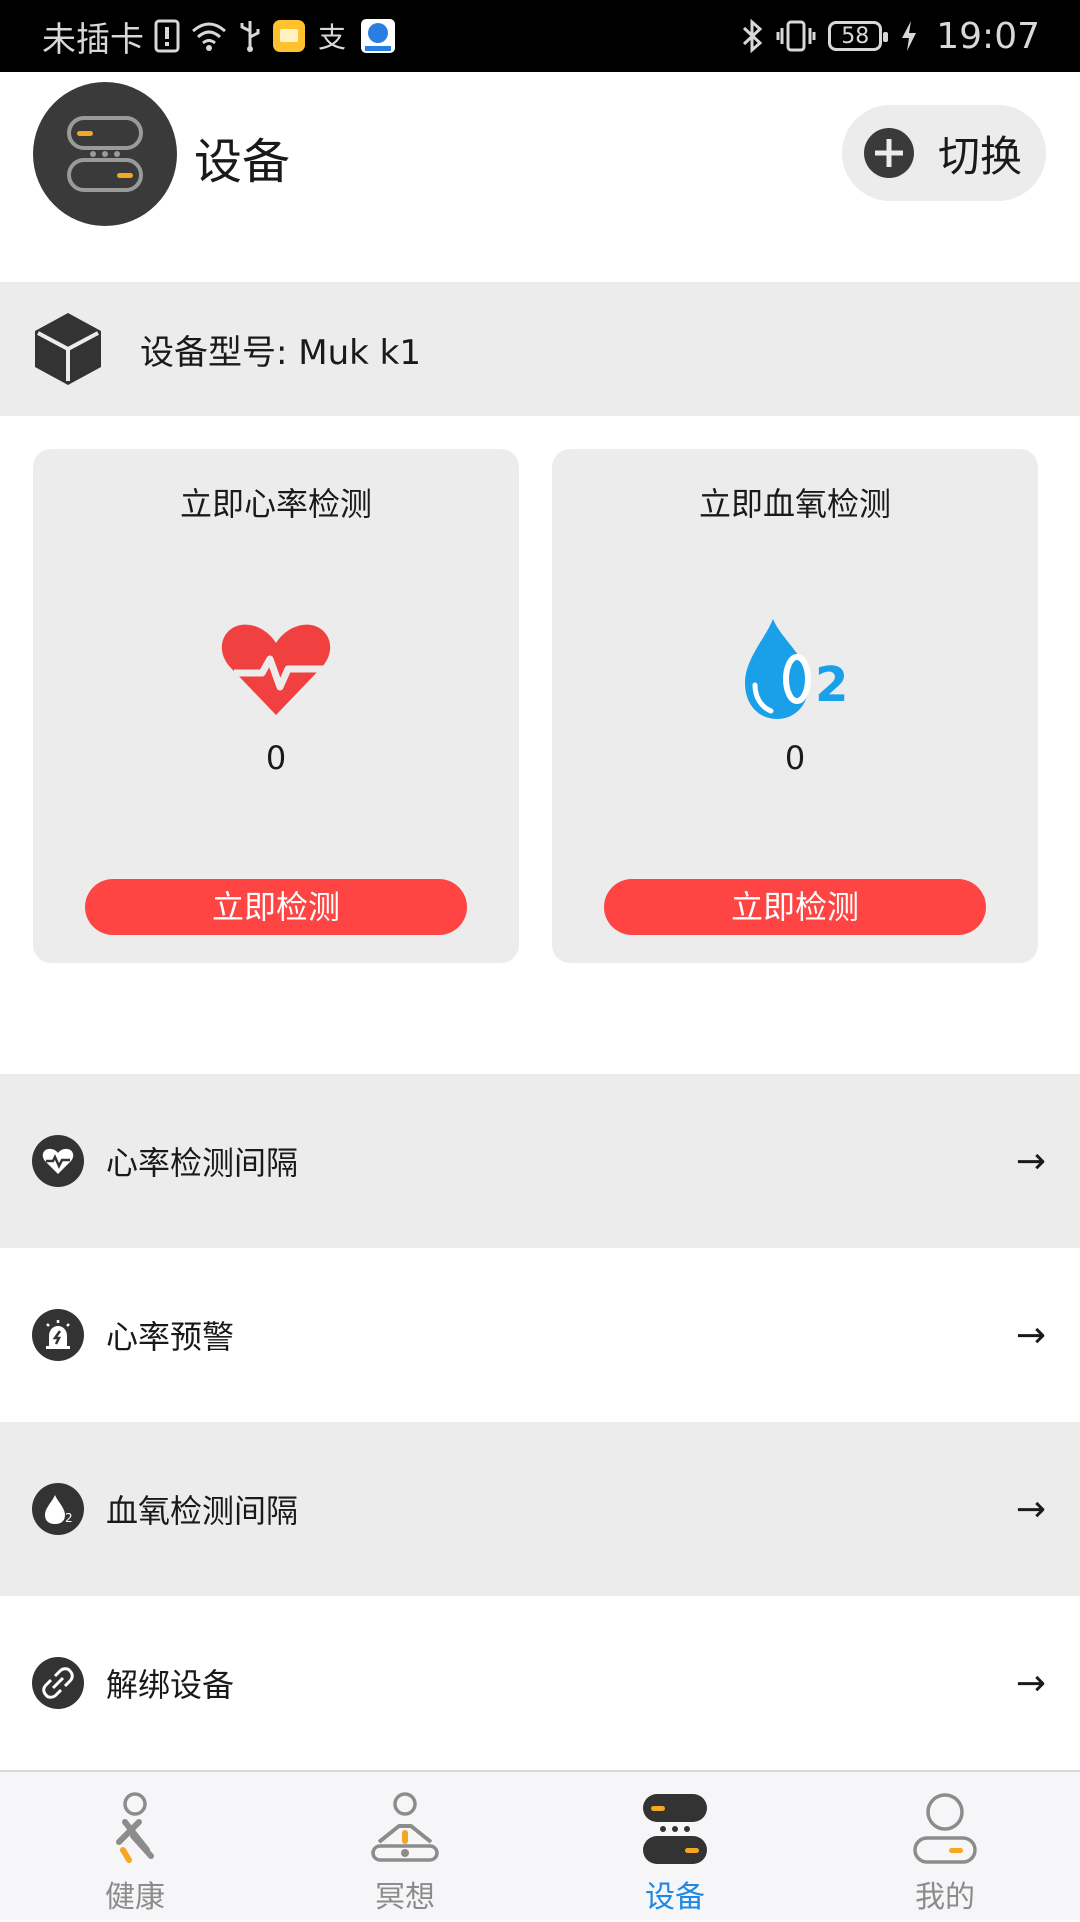 The image size is (1080, 1922). Describe the element at coordinates (209, 36) in the screenshot. I see `wifi-icon` at that location.